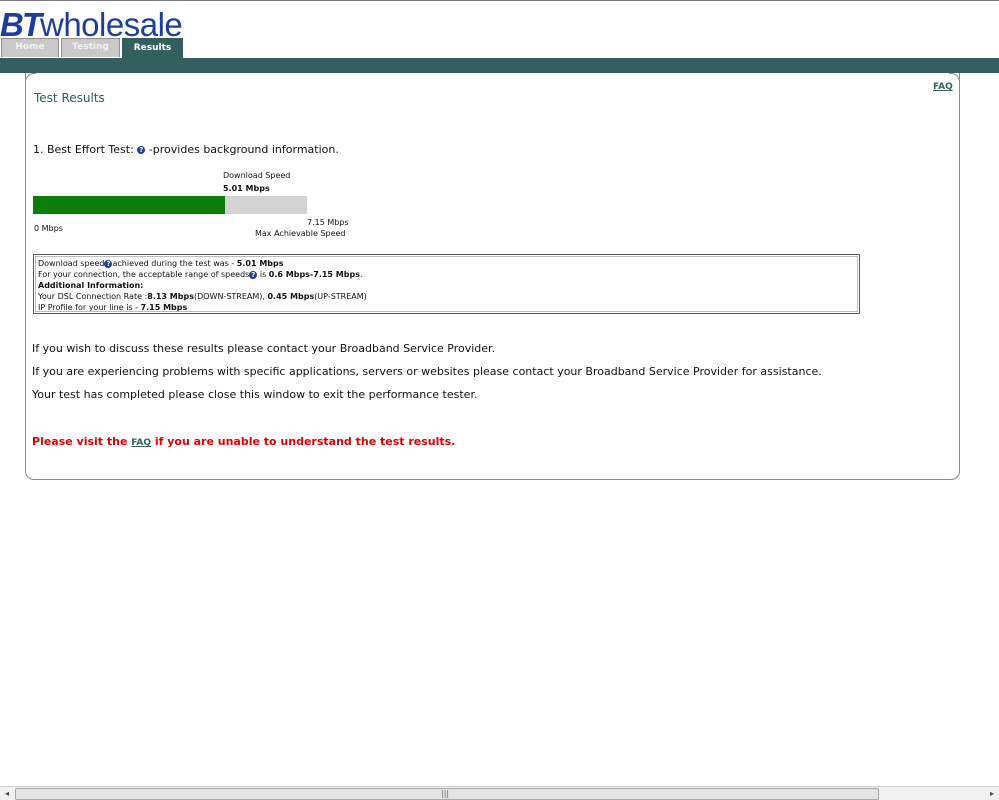 Image resolution: width=999 pixels, height=800 pixels. Describe the element at coordinates (141, 443) in the screenshot. I see `notice-faq-link: FAQ` at that location.